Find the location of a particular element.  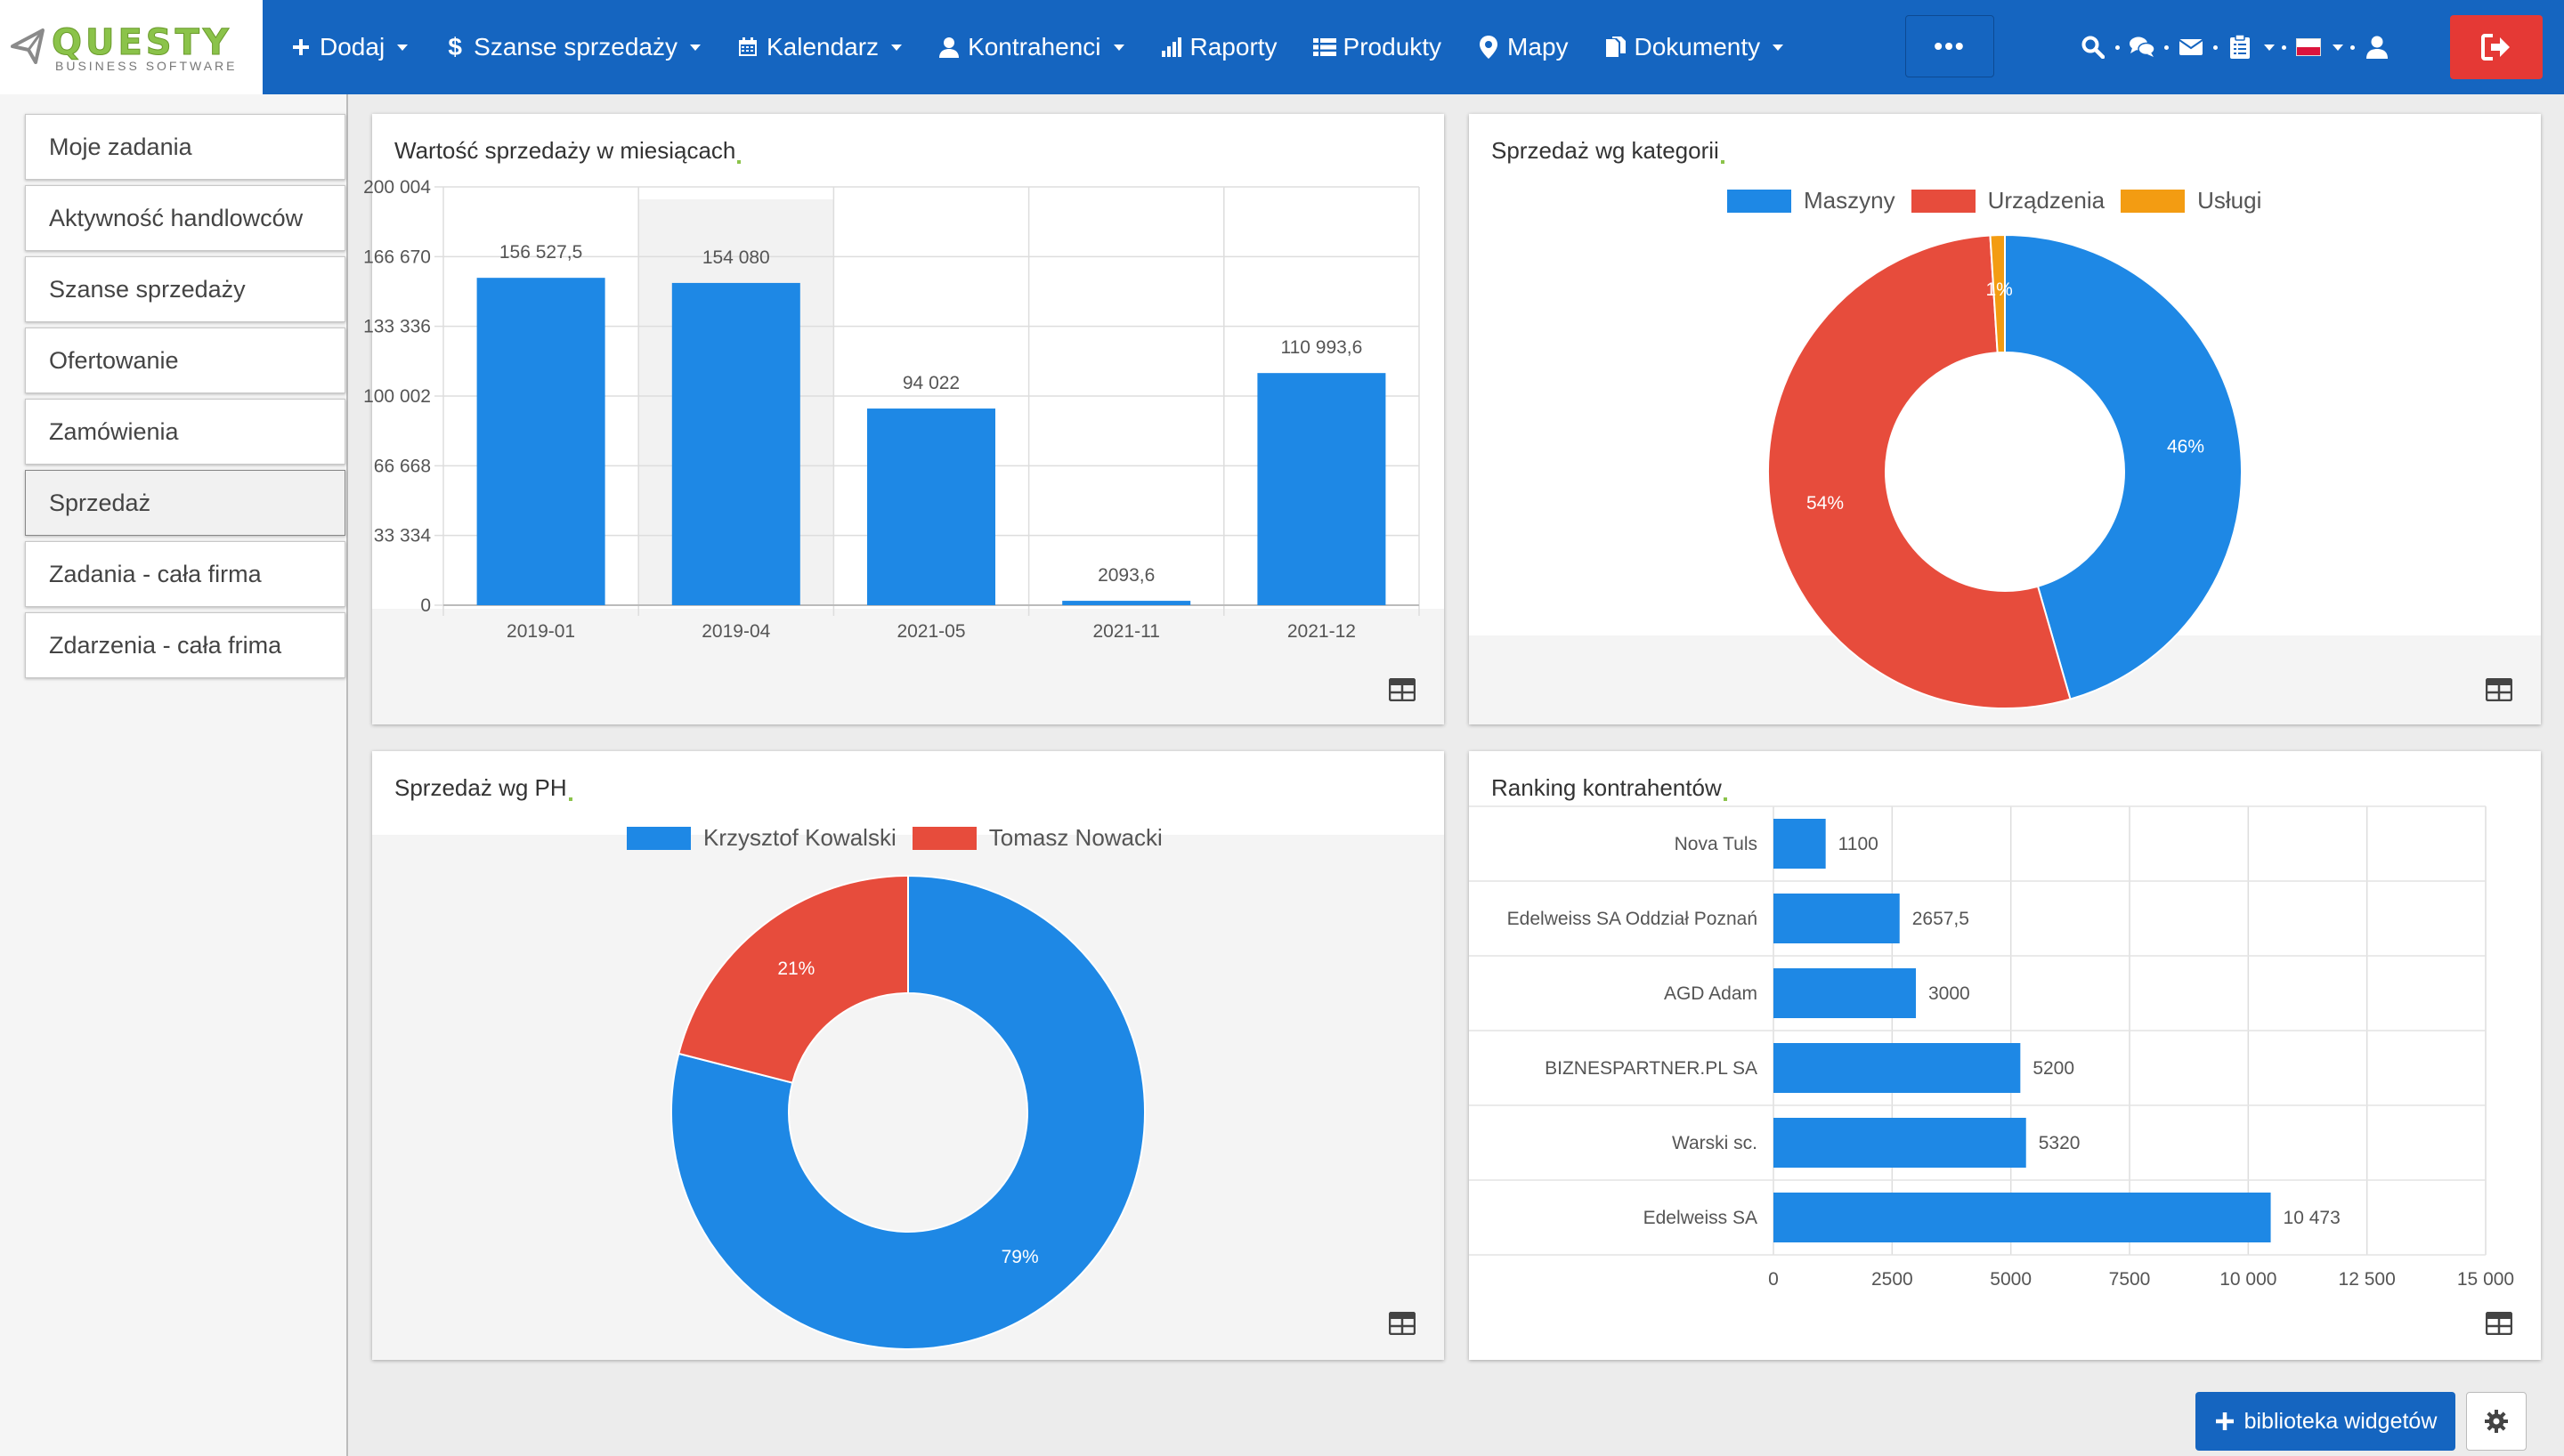

bar-value-label: 5200 is located at coordinates (2053, 1068).